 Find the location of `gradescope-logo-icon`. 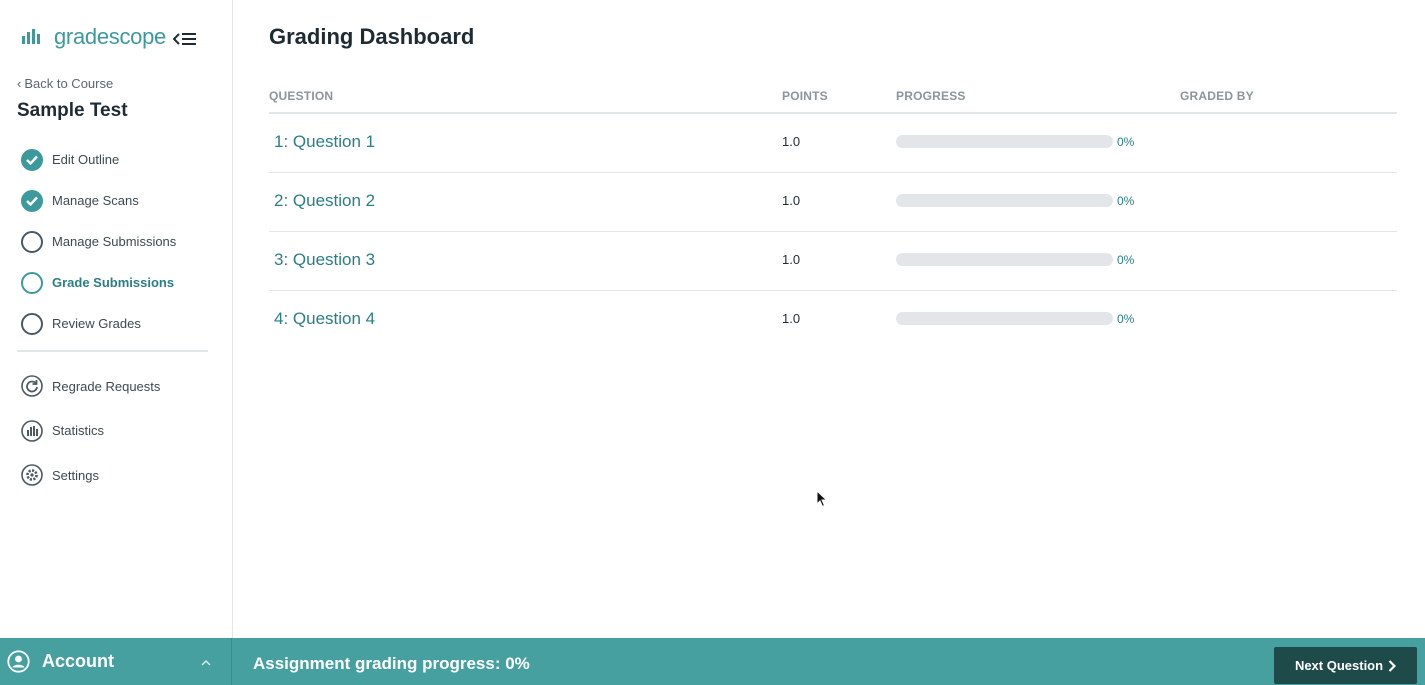

gradescope-logo-icon is located at coordinates (31, 36).